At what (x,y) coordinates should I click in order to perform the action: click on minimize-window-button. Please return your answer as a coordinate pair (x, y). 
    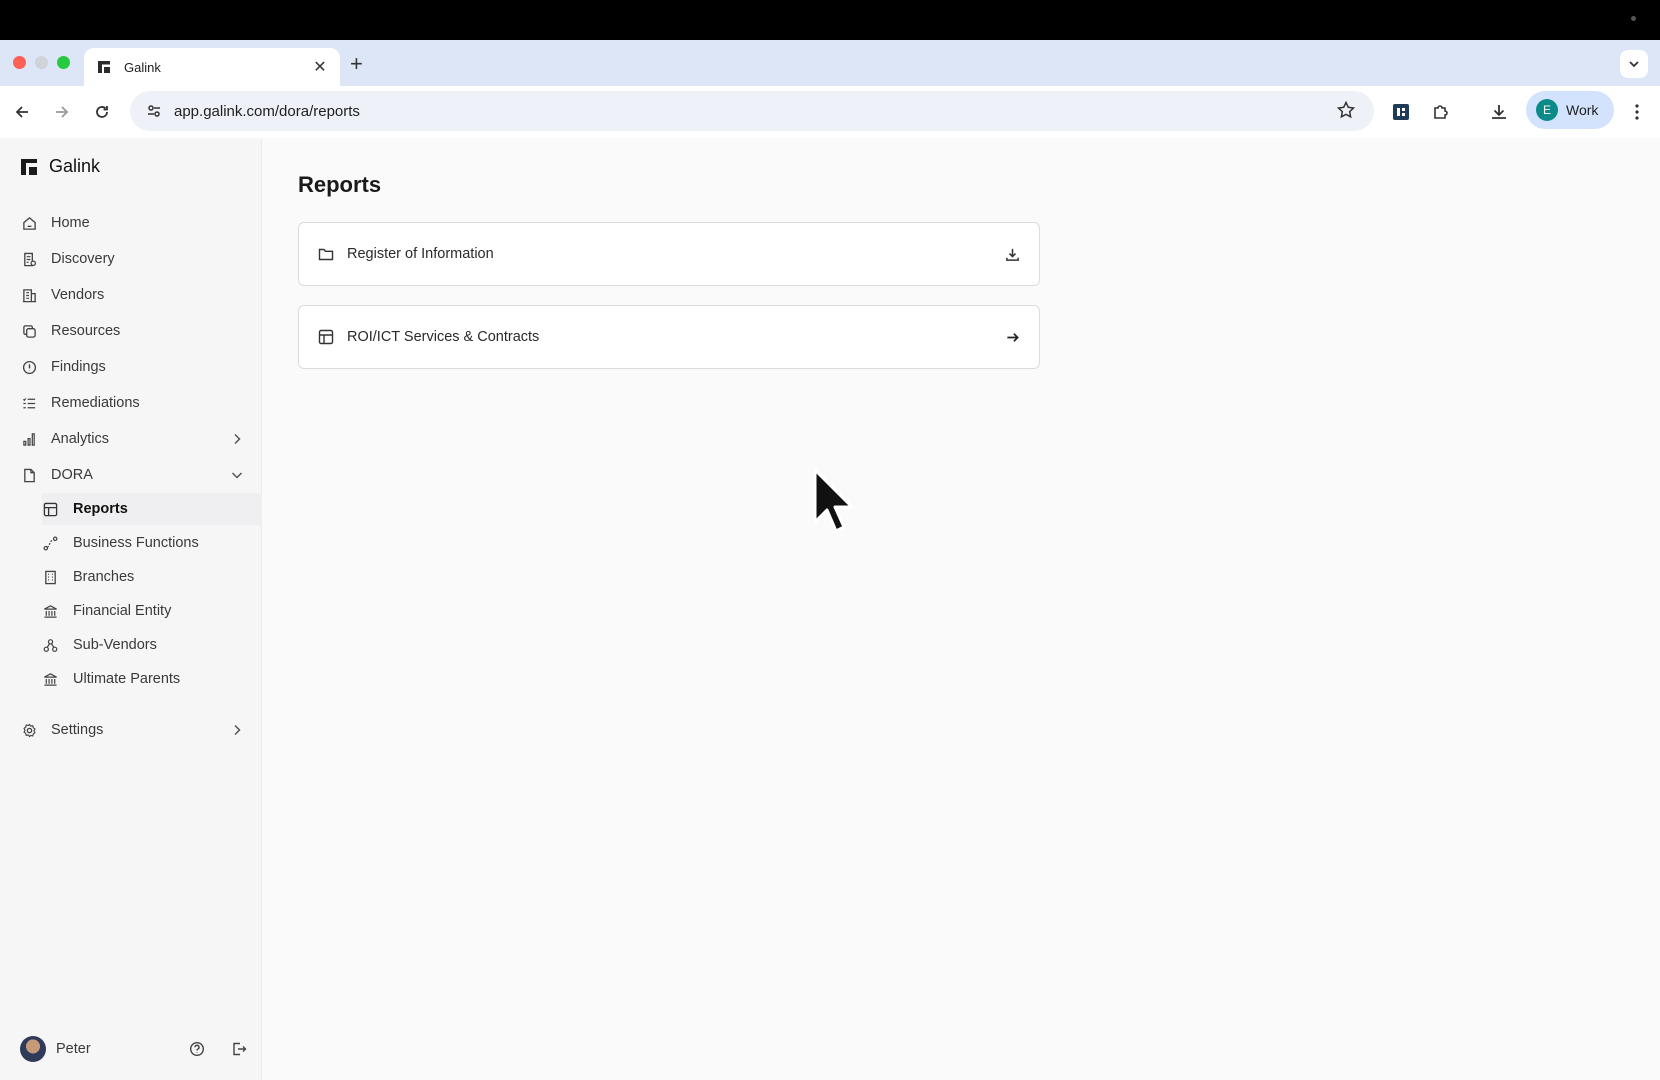
    Looking at the image, I should click on (41, 62).